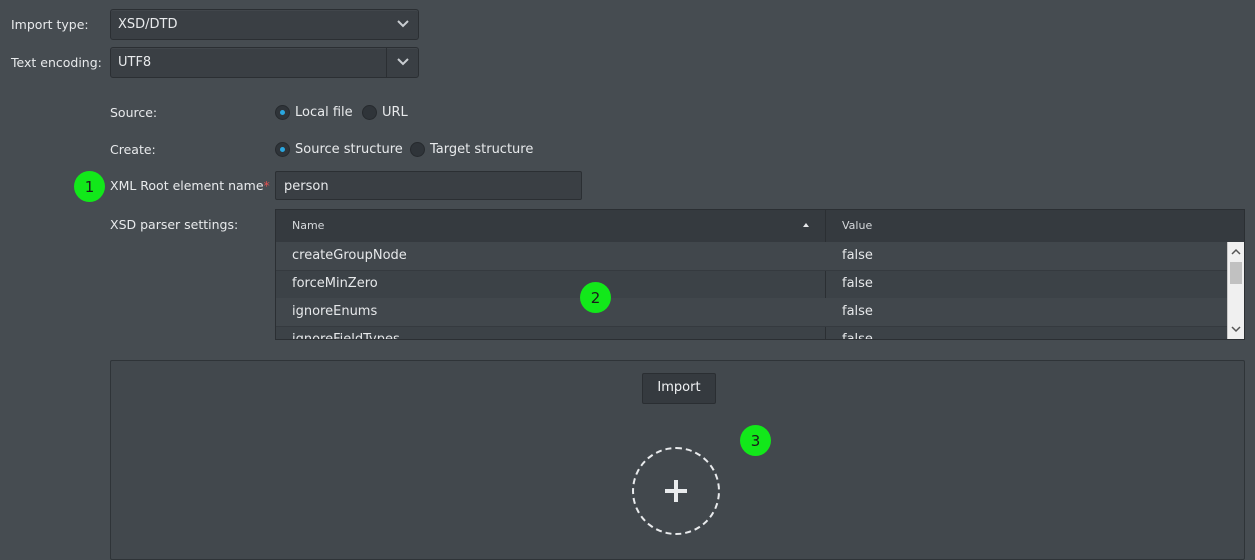 The width and height of the screenshot is (1255, 560). Describe the element at coordinates (1235, 290) in the screenshot. I see `table-vertical-scrollbar` at that location.